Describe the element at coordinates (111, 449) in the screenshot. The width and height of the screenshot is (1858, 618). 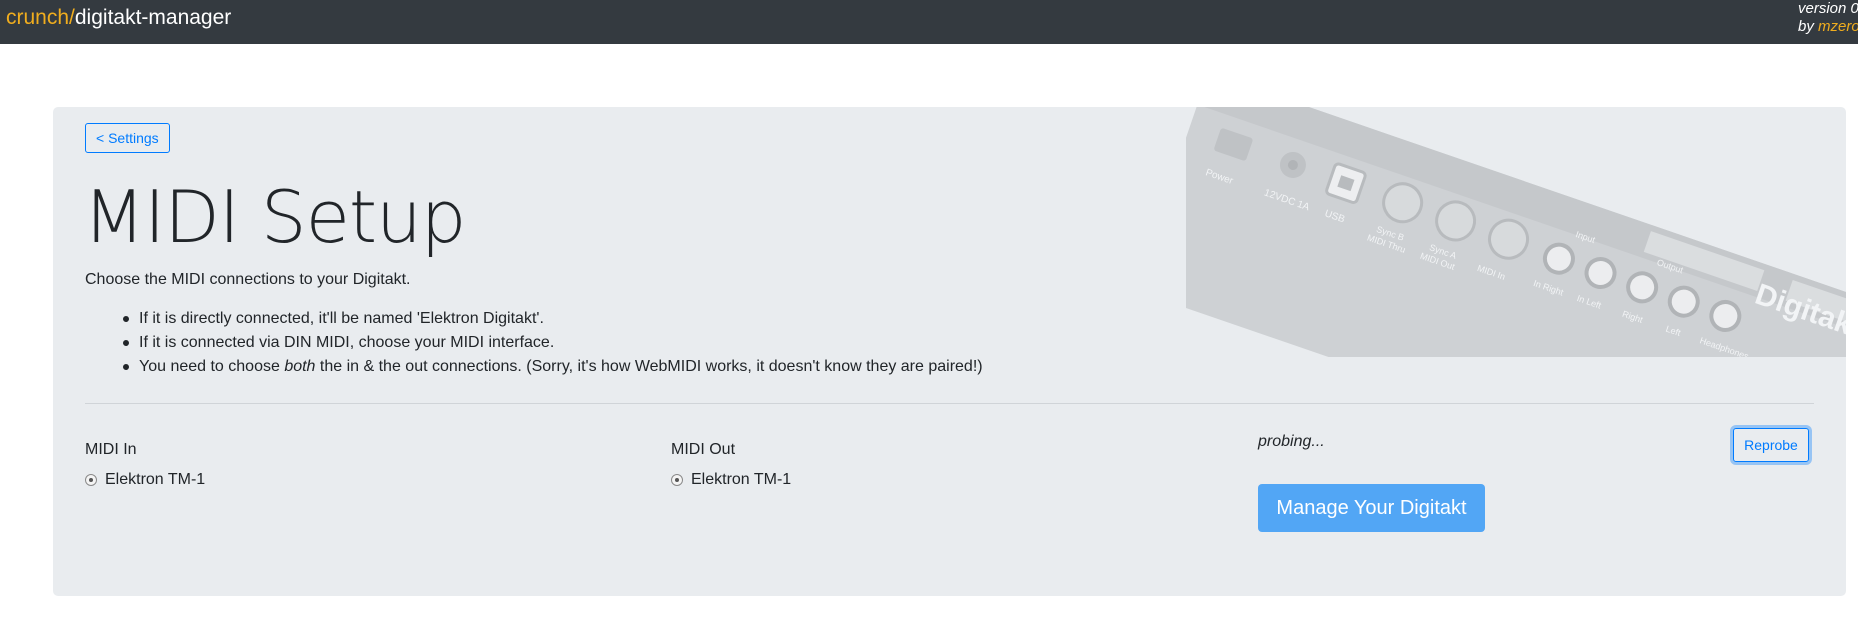
I see `midi-in-label: MIDI In` at that location.